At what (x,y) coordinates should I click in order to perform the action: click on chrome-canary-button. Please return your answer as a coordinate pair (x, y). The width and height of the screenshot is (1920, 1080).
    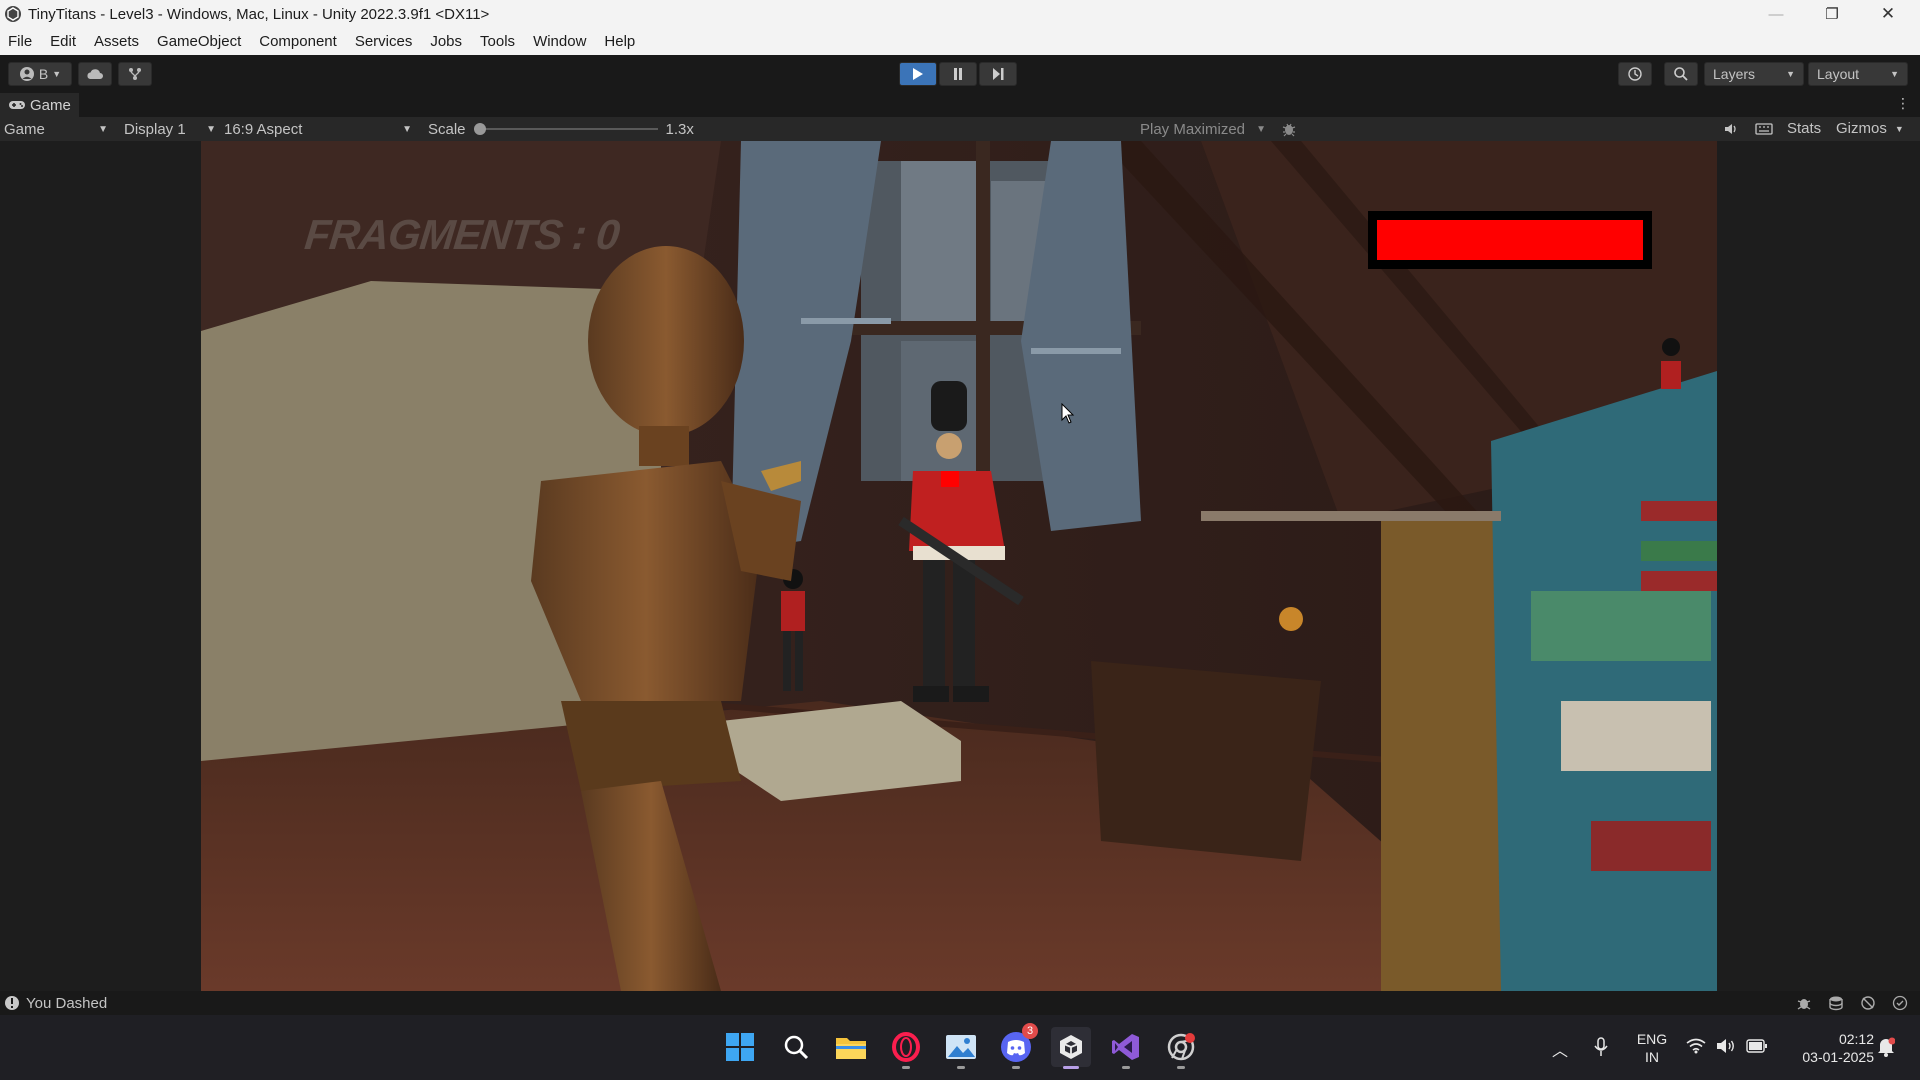
    Looking at the image, I should click on (1181, 1048).